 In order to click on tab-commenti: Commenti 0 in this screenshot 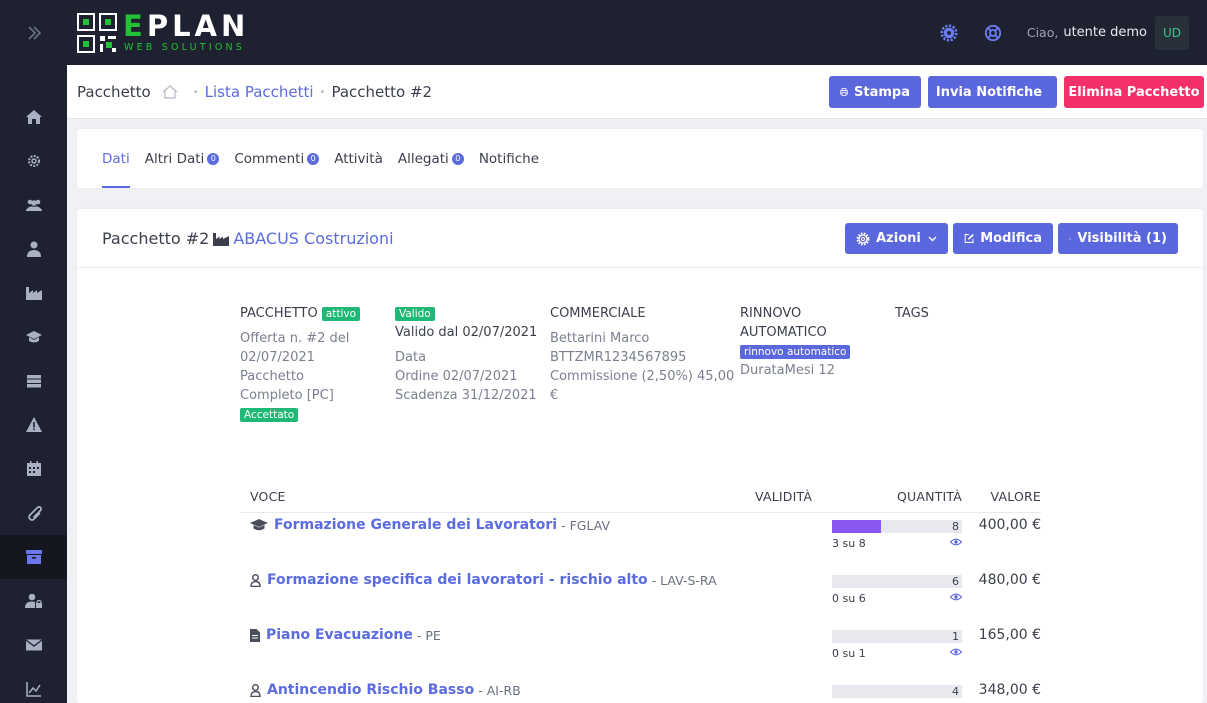, I will do `click(277, 158)`.